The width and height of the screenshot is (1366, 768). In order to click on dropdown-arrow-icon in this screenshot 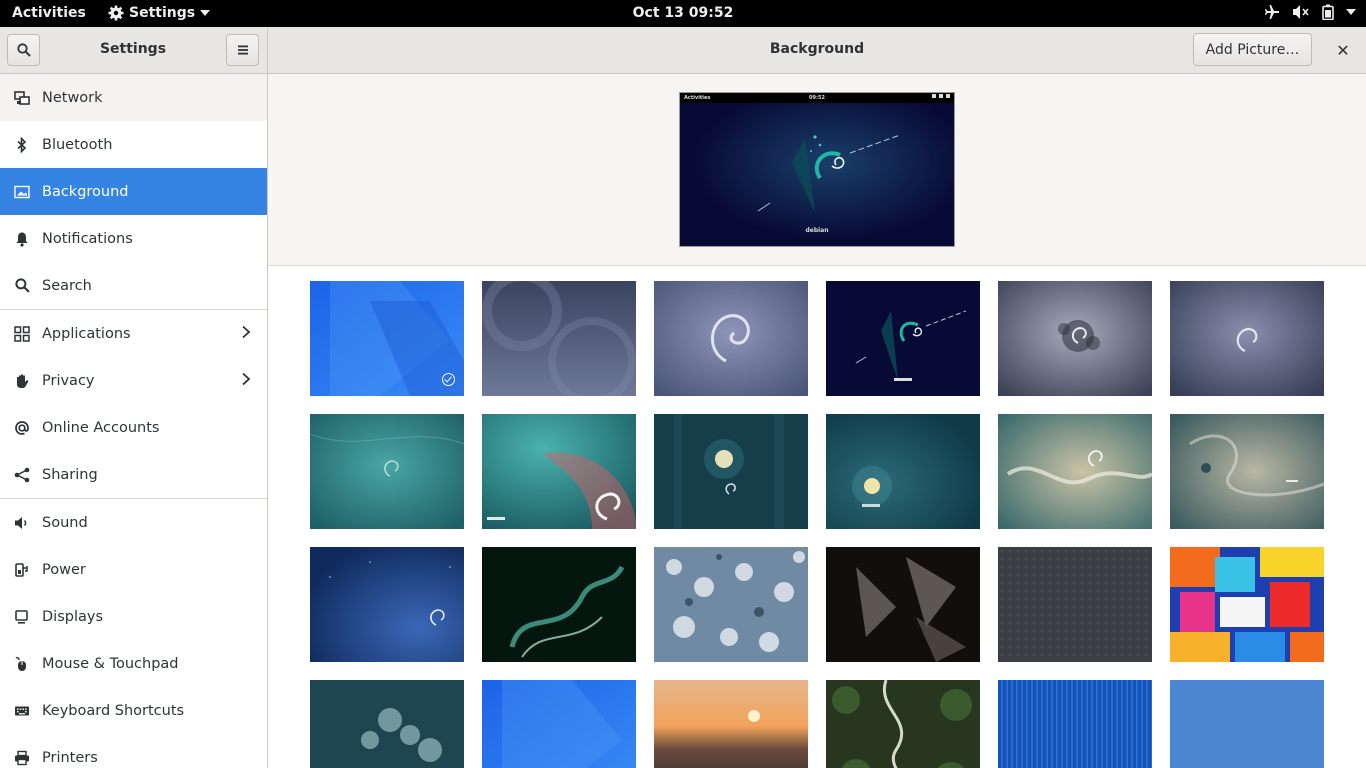, I will do `click(205, 13)`.